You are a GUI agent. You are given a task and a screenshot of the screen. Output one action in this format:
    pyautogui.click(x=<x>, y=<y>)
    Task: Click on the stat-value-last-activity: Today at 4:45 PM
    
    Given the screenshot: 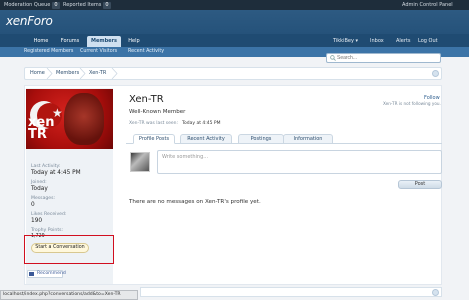 What is the action you would take?
    pyautogui.click(x=56, y=173)
    